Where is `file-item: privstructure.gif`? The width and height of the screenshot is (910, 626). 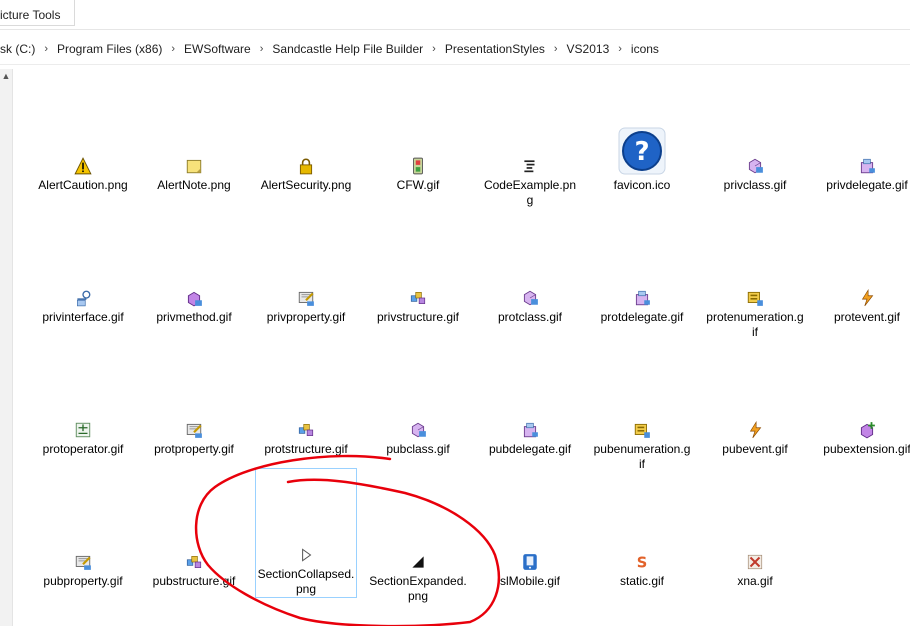
file-item: privstructure.gif is located at coordinates (418, 281).